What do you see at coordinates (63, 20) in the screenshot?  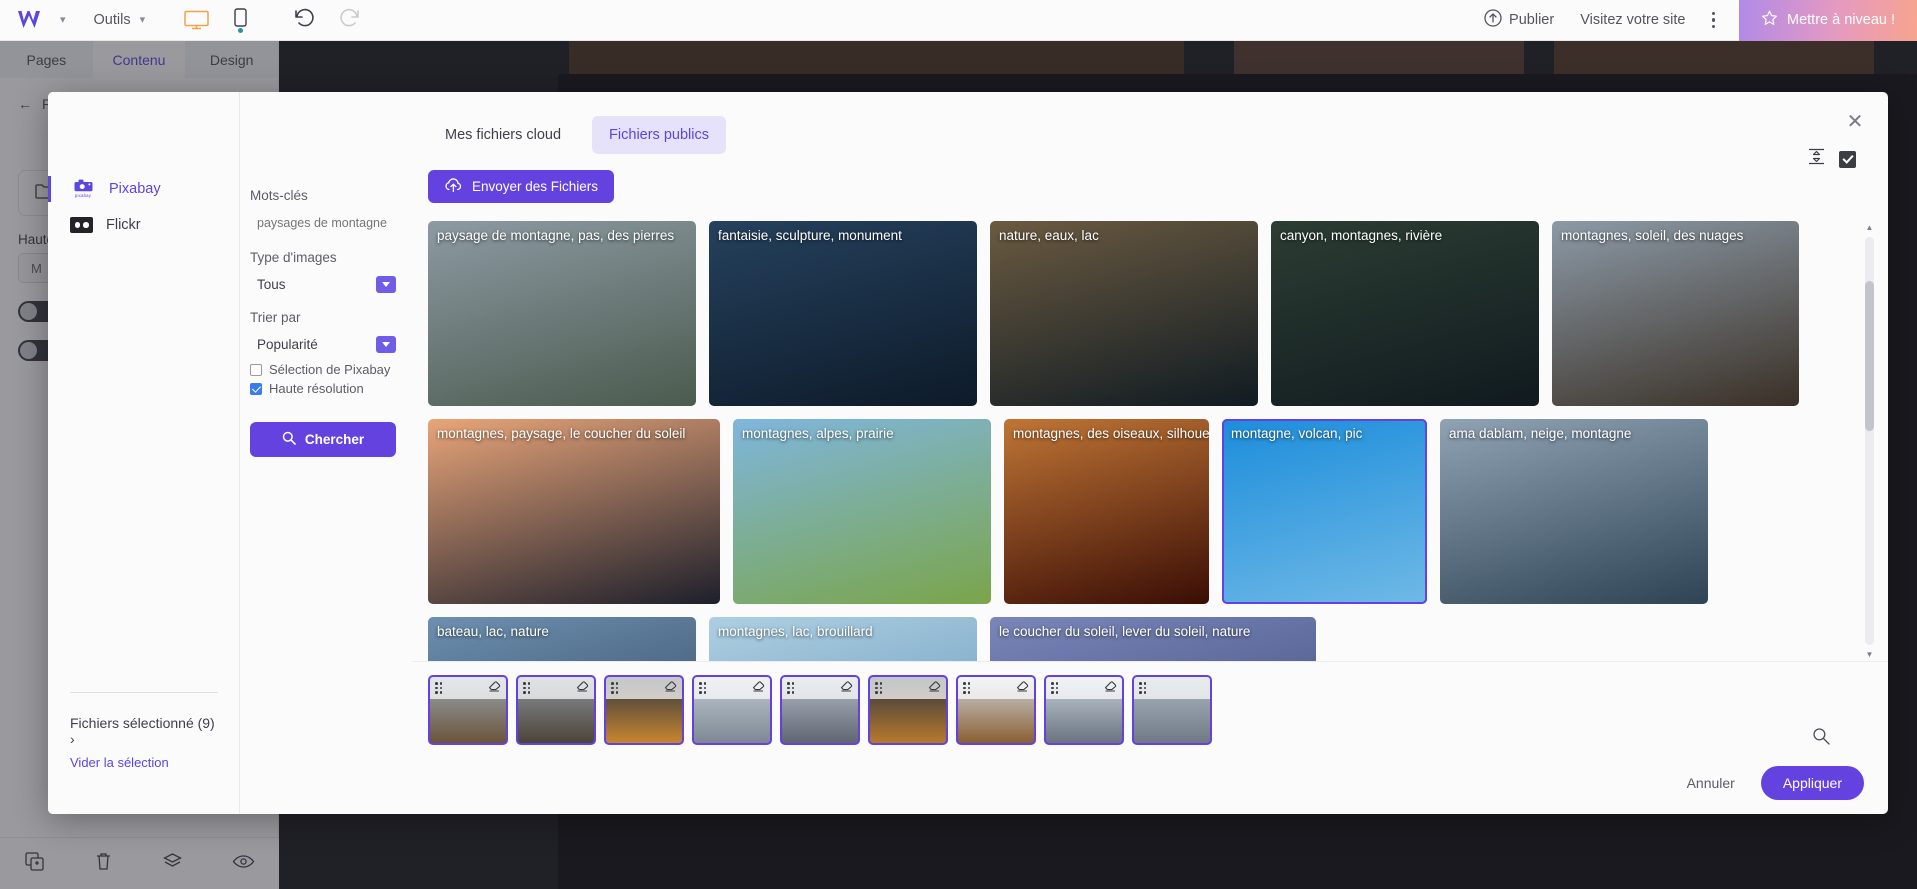 I see `logo-chevron-down-icon: ▾` at bounding box center [63, 20].